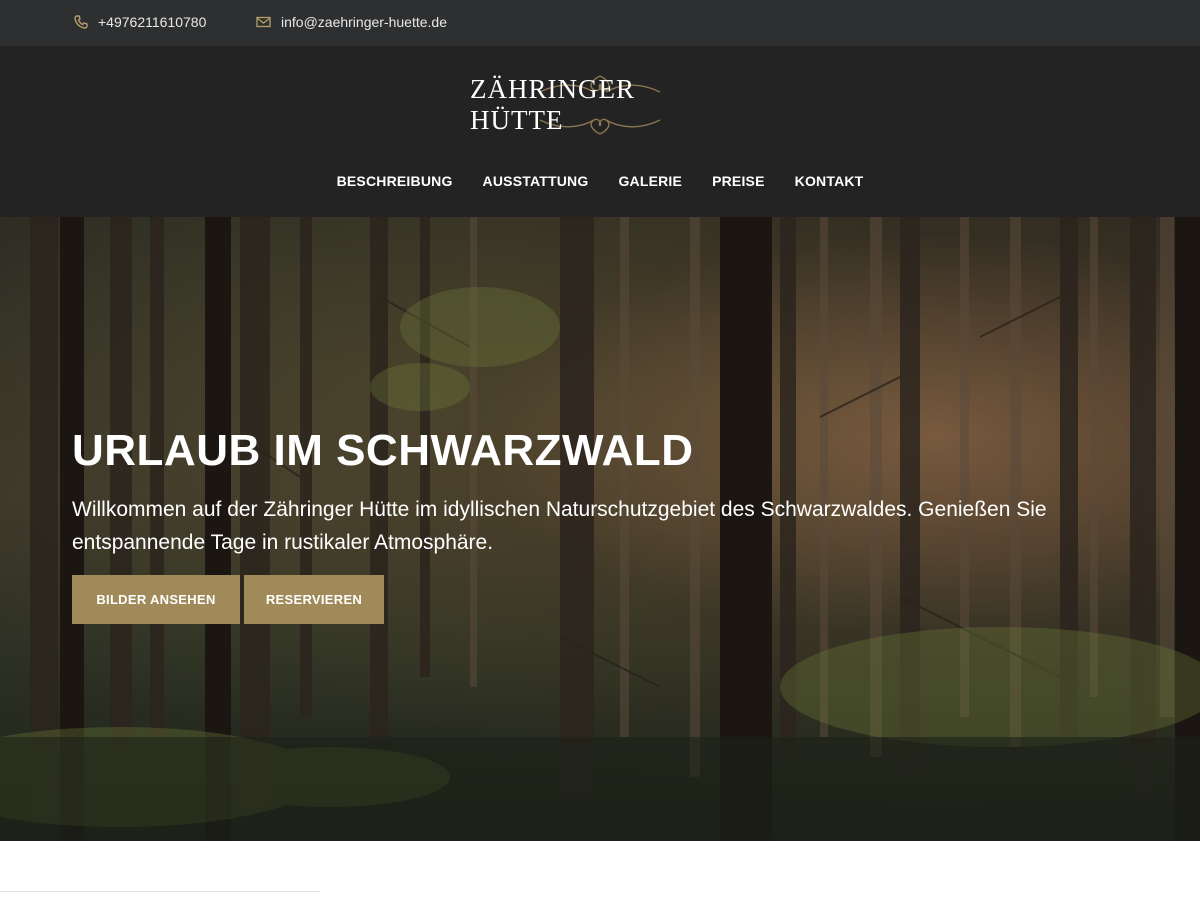  What do you see at coordinates (383, 450) in the screenshot?
I see `hero-title: URLAUB IM SCHWARZWALD` at bounding box center [383, 450].